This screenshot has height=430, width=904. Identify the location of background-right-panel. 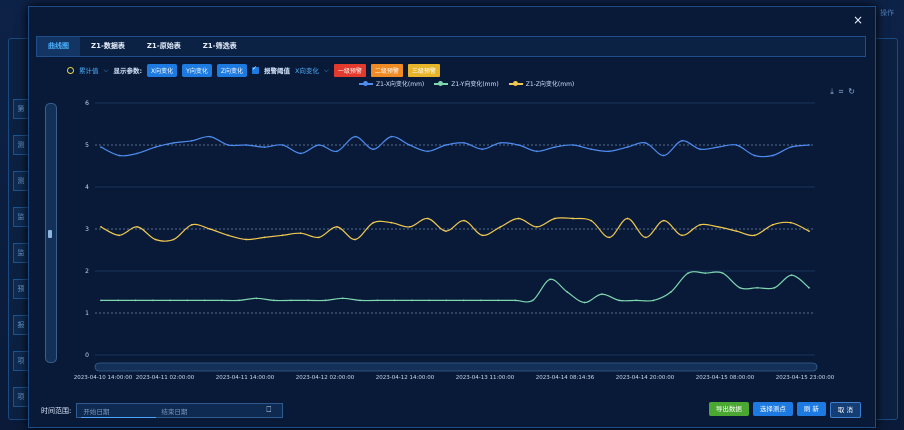
(886, 229).